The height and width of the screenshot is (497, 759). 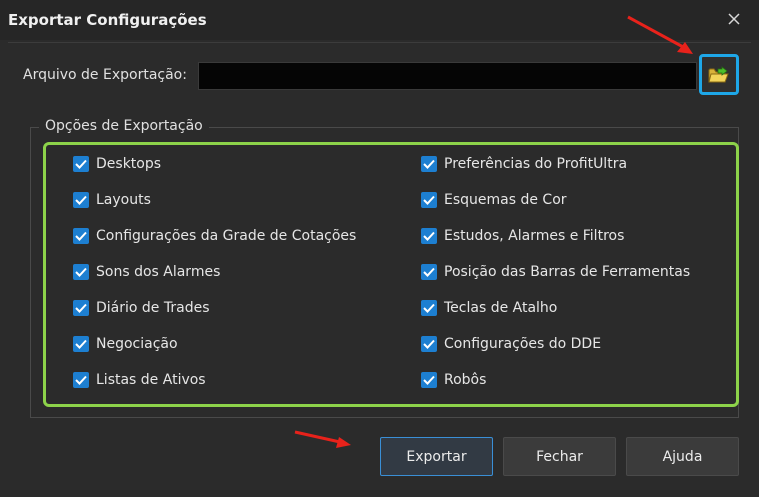 I want to click on export-file-label: Arquivo de Exportação:, so click(x=105, y=75).